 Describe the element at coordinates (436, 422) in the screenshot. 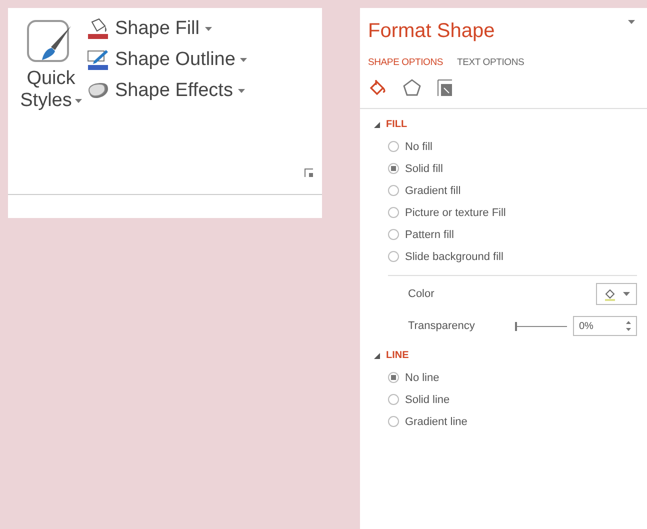

I see `option-label: Gradient line` at that location.